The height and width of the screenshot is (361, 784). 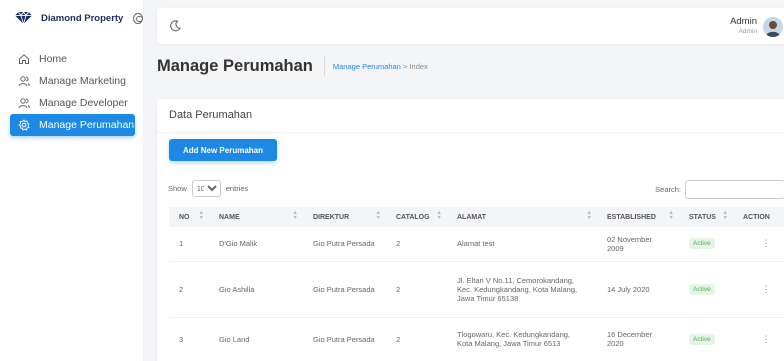 What do you see at coordinates (638, 339) in the screenshot?
I see `cell-established: 16 December 2020` at bounding box center [638, 339].